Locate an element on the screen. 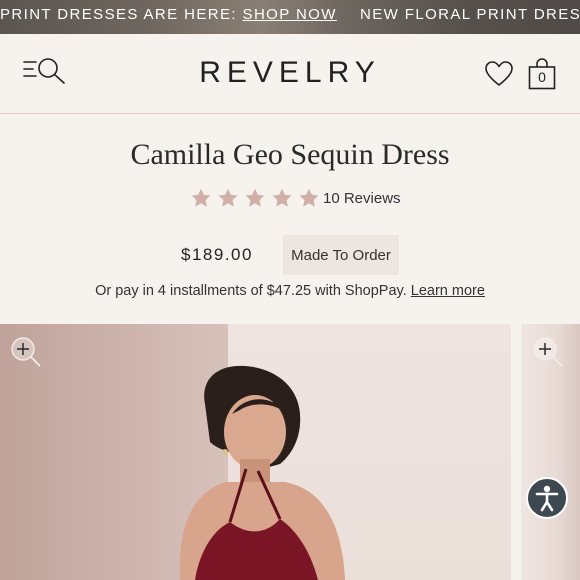 The image size is (580, 580). zoom-button-next is located at coordinates (548, 352).